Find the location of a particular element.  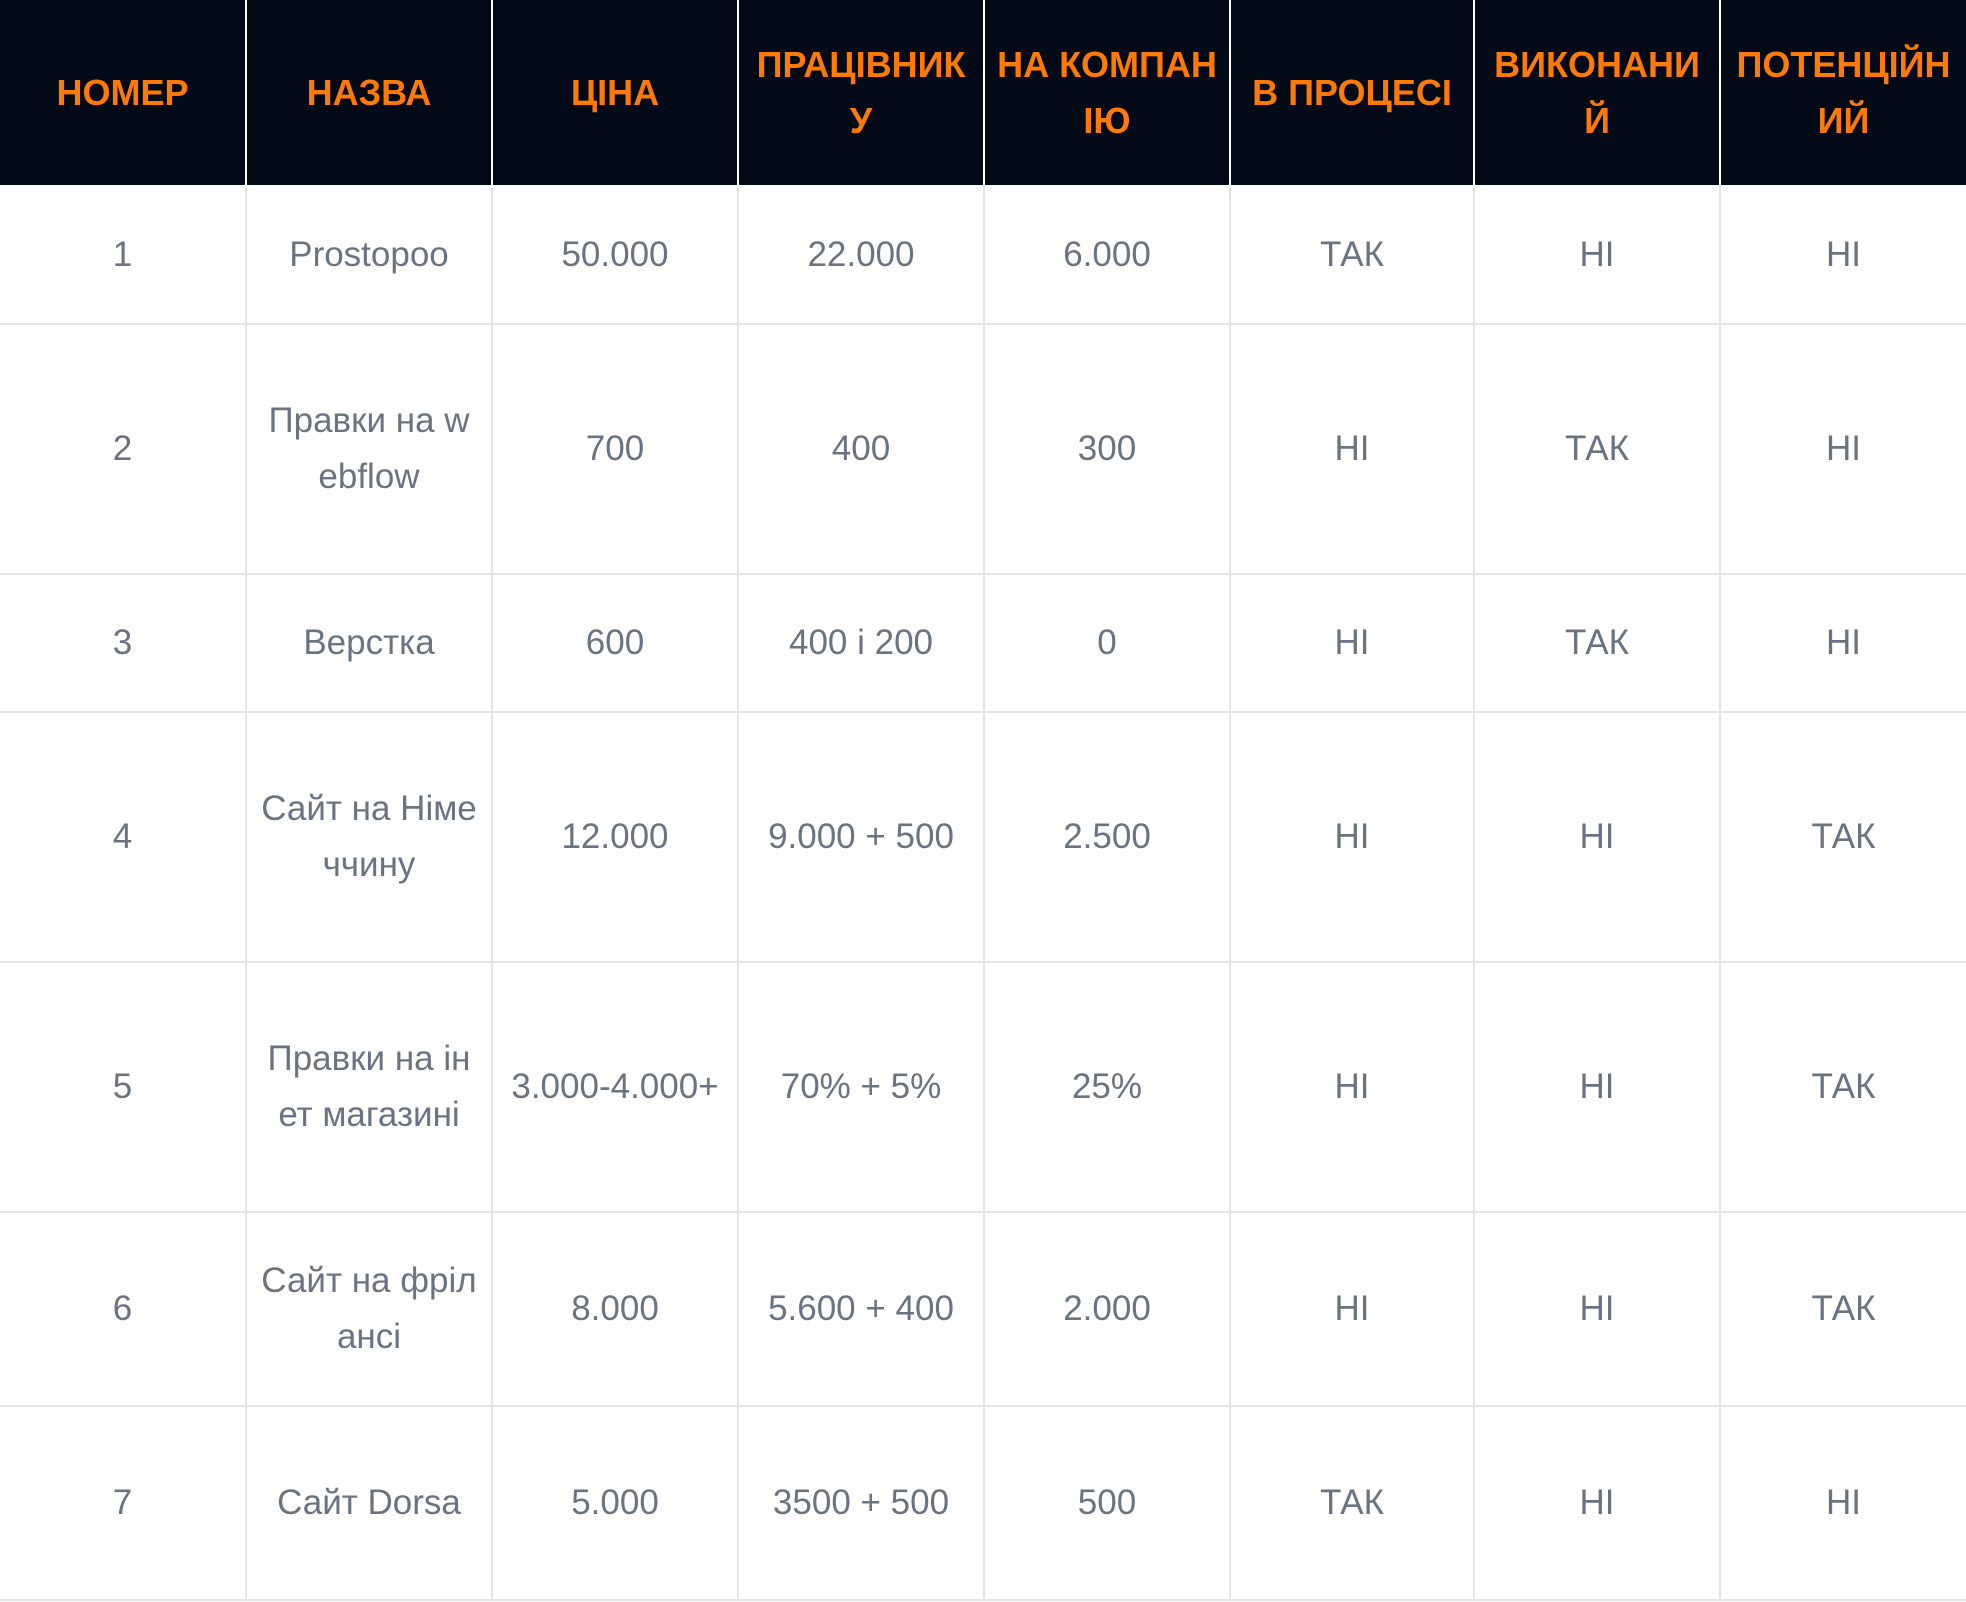

cell-to-company: 300 is located at coordinates (1107, 449).